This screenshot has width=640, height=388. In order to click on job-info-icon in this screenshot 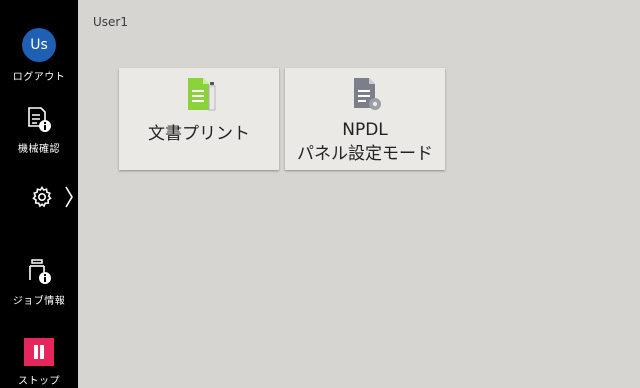, I will do `click(40, 271)`.